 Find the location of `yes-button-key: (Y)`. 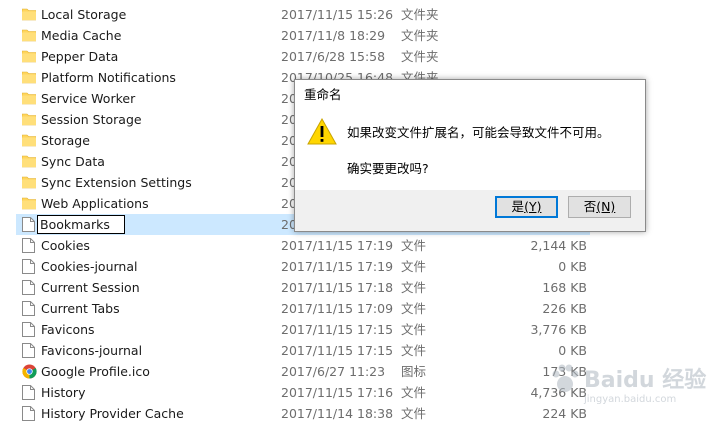

yes-button-key: (Y) is located at coordinates (533, 206).